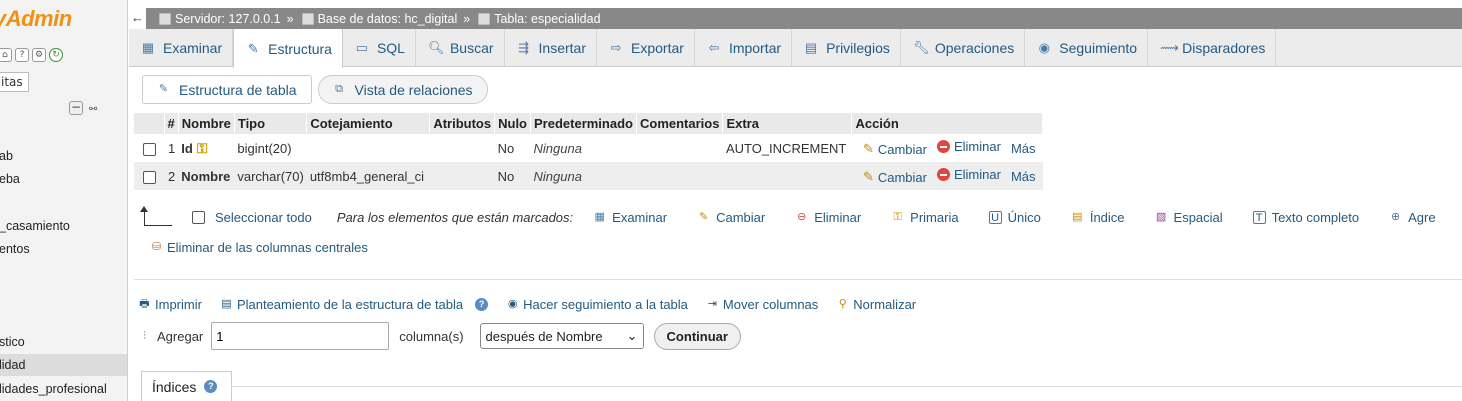 The image size is (1462, 401). What do you see at coordinates (181, 48) in the screenshot?
I see `tab-examinar: ▦ Examinar` at bounding box center [181, 48].